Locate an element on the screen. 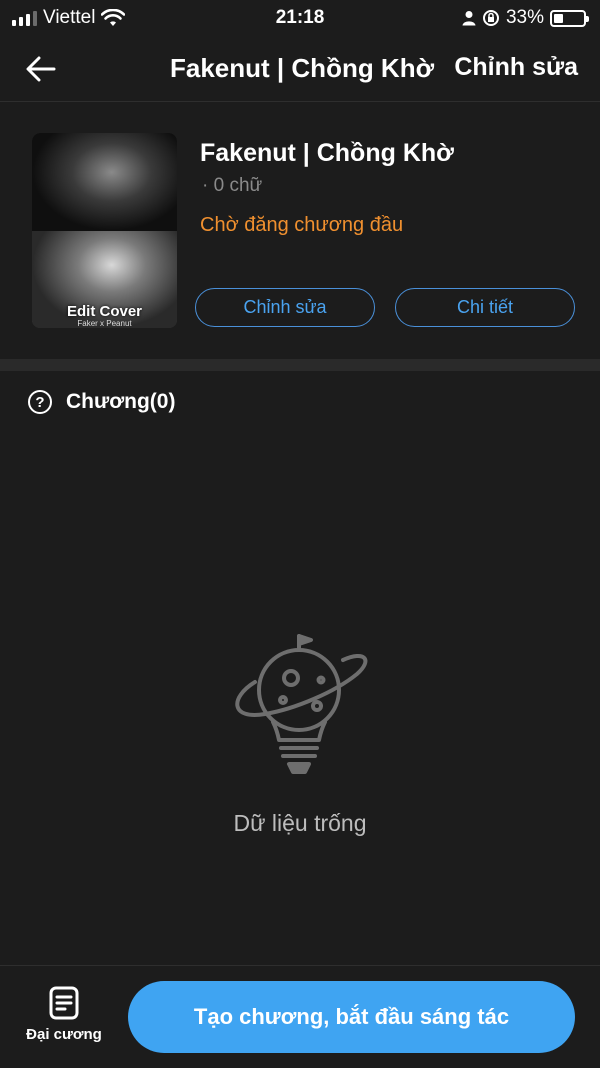  book-title: Fakenut | Chồng Khờ is located at coordinates (327, 153).